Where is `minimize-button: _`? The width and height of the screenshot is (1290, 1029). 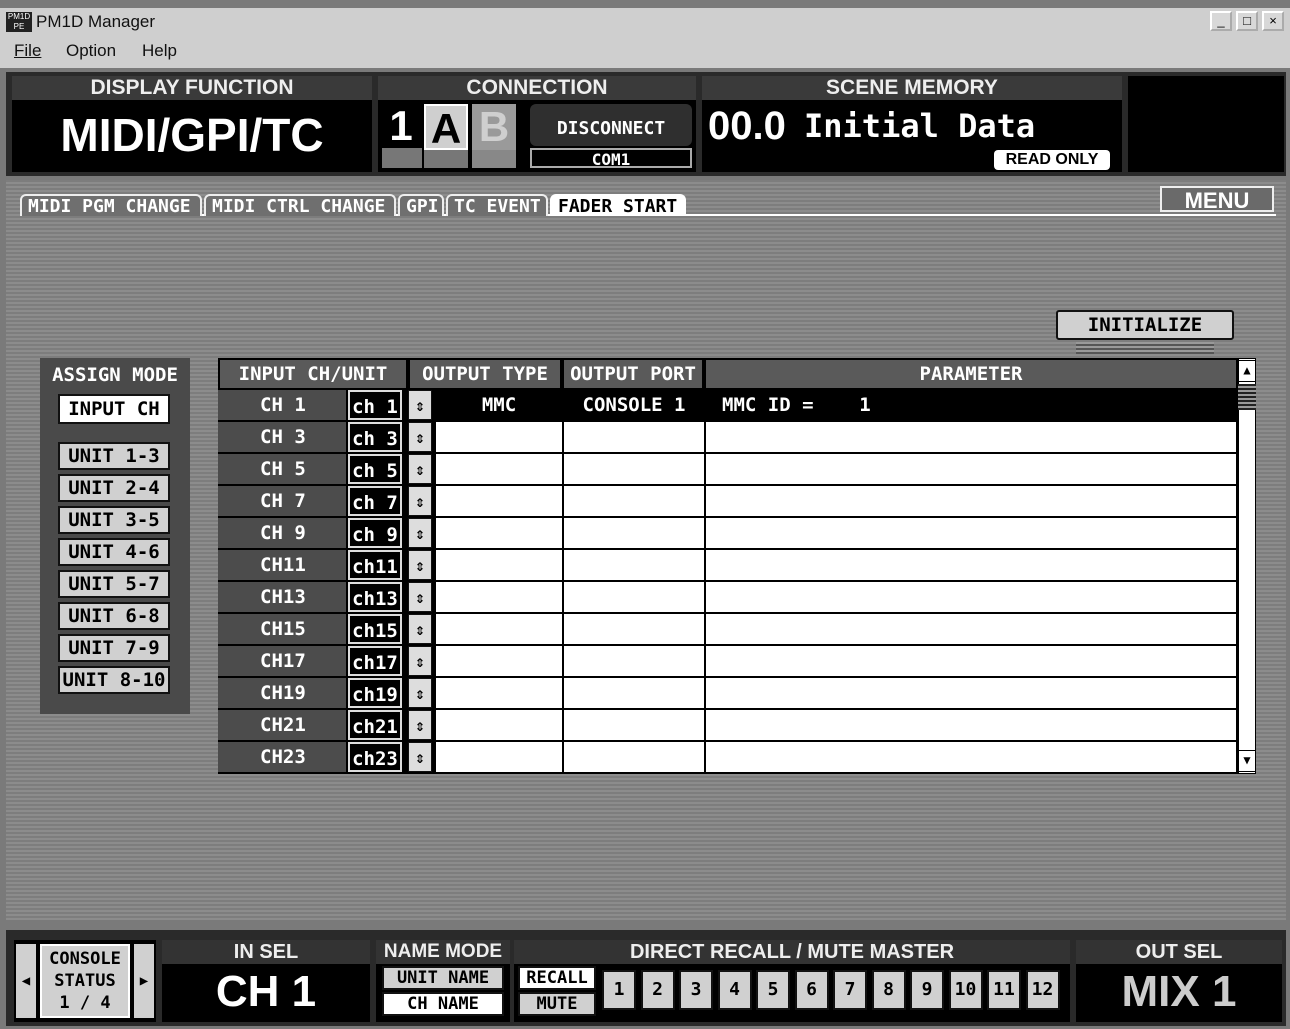 minimize-button: _ is located at coordinates (1221, 21).